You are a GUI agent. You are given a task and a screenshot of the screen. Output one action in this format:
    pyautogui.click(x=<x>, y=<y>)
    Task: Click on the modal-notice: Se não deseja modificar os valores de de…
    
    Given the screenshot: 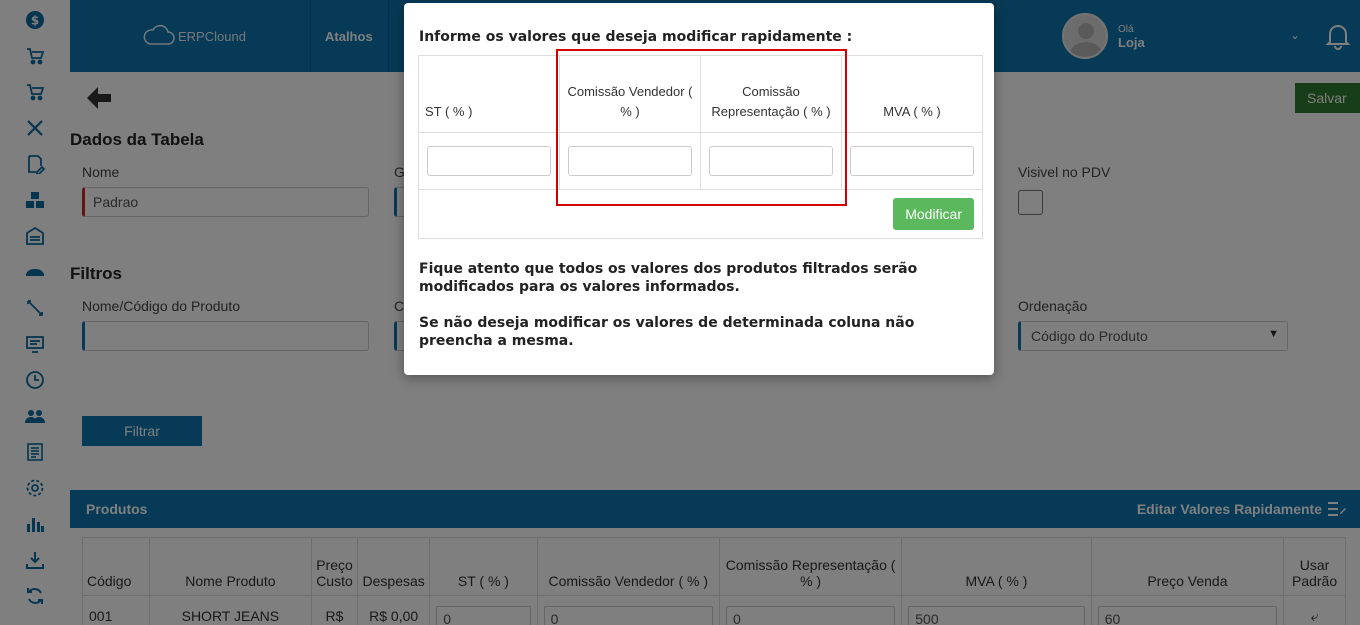 What is the action you would take?
    pyautogui.click(x=667, y=332)
    